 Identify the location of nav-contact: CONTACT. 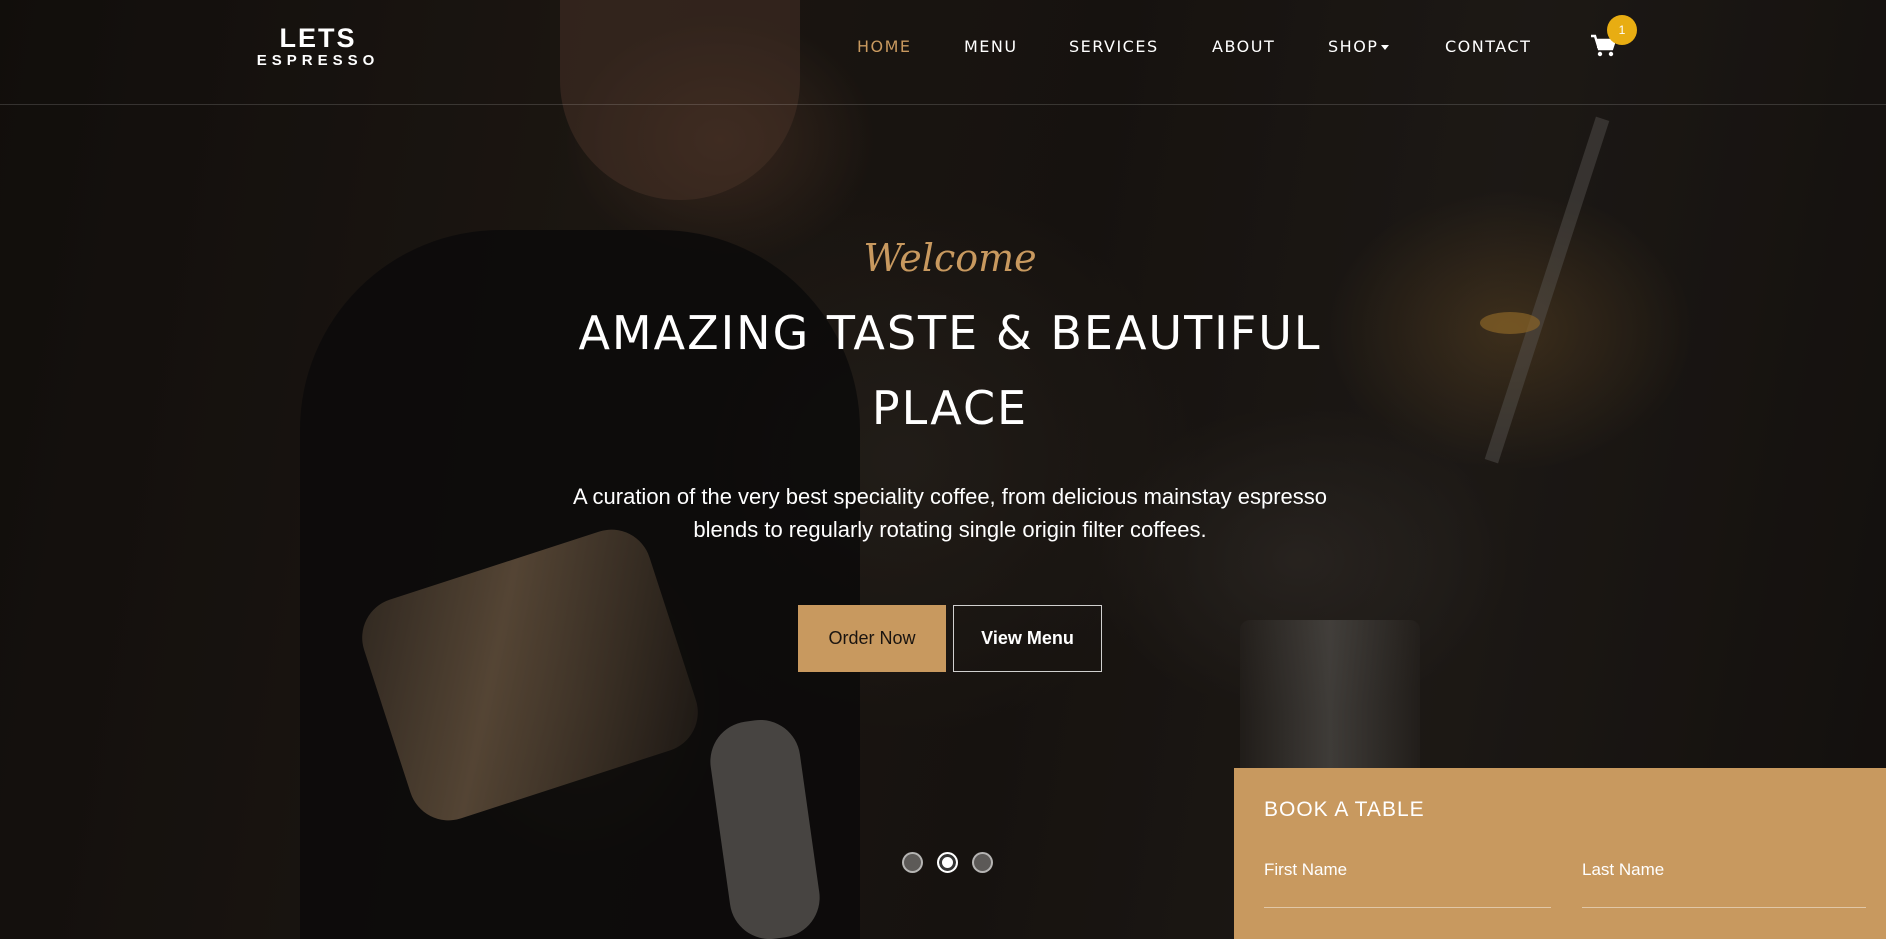
(1488, 46).